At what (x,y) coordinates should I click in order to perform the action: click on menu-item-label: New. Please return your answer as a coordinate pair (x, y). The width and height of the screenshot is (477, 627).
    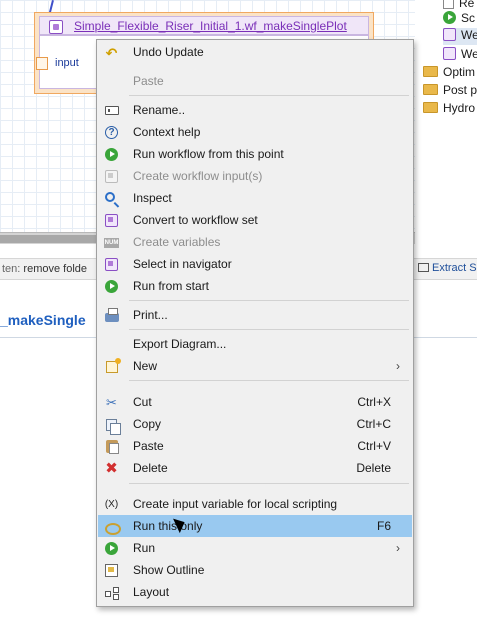
    Looking at the image, I should click on (145, 366).